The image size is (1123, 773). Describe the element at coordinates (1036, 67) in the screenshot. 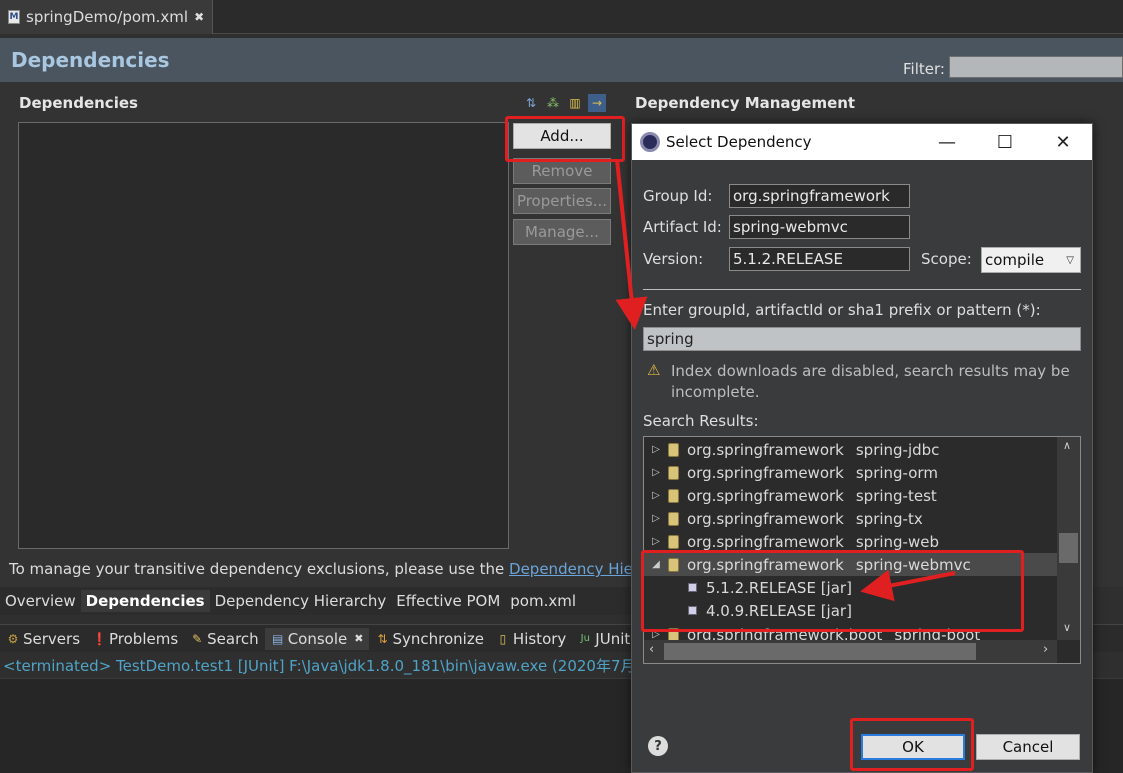

I see `filter-input` at that location.